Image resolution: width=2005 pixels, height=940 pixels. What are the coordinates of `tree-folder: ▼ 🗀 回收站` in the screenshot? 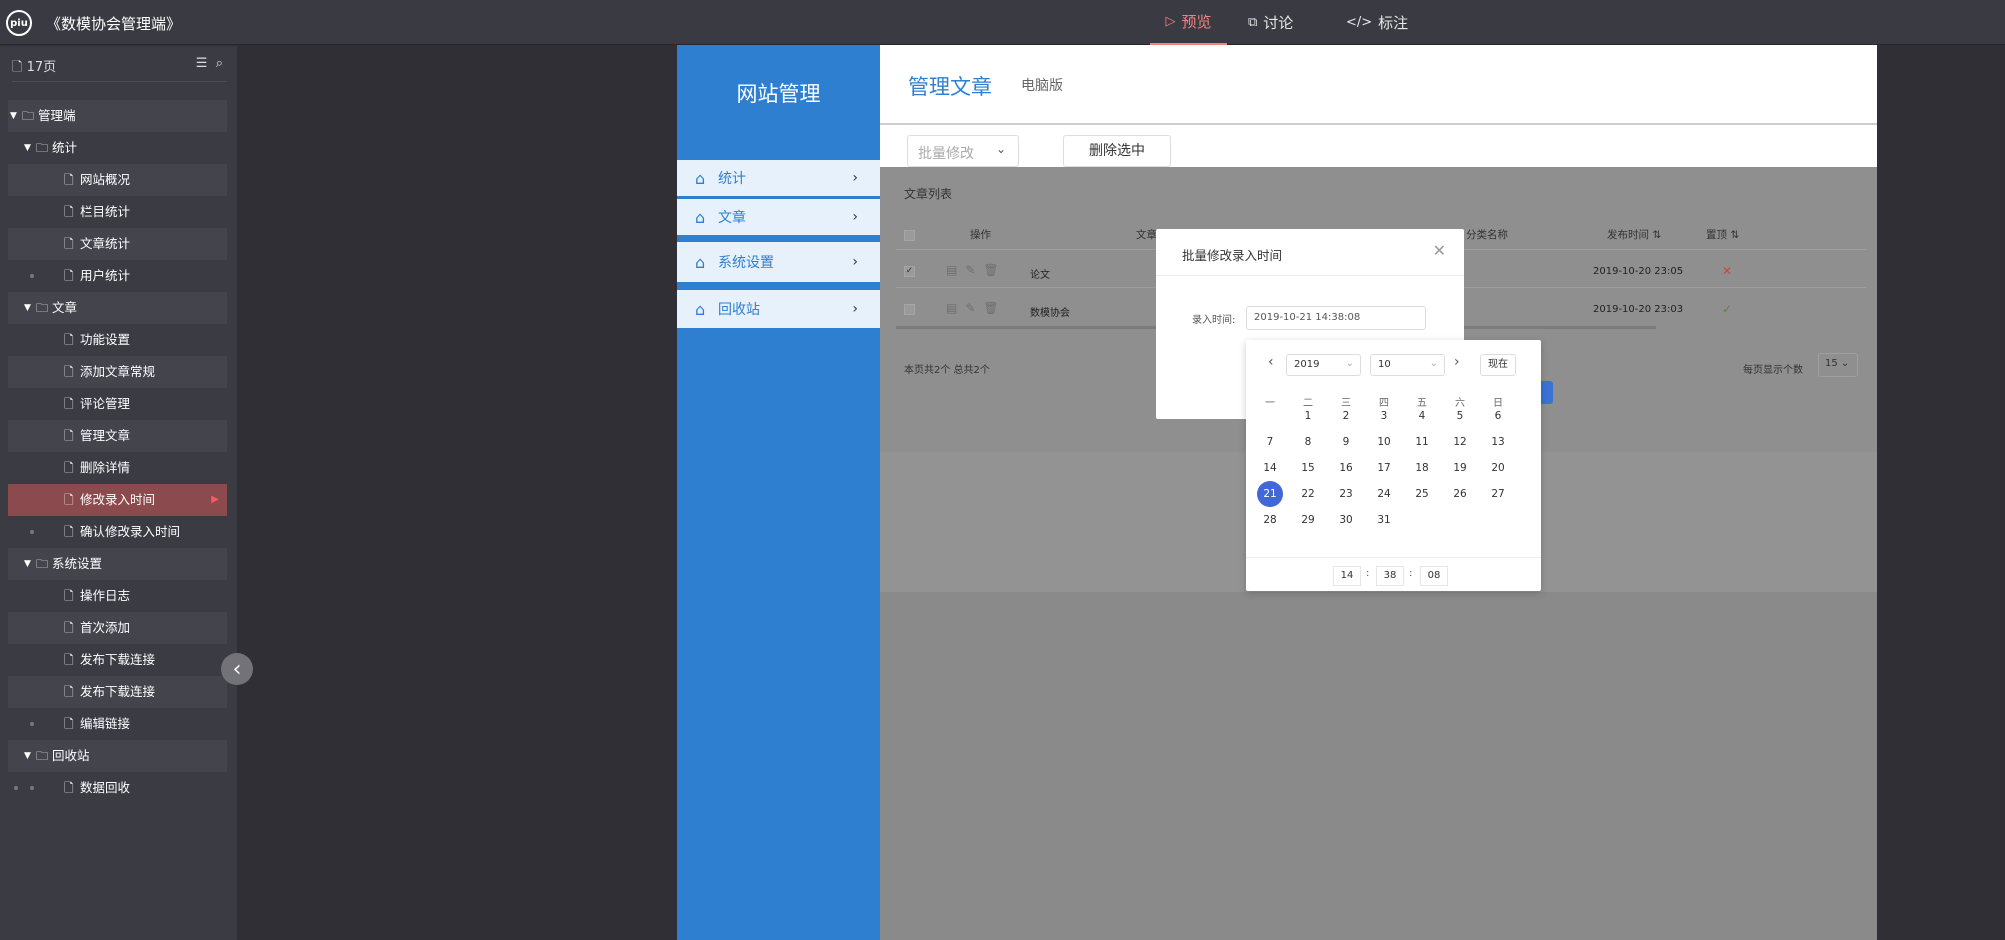 It's located at (117, 756).